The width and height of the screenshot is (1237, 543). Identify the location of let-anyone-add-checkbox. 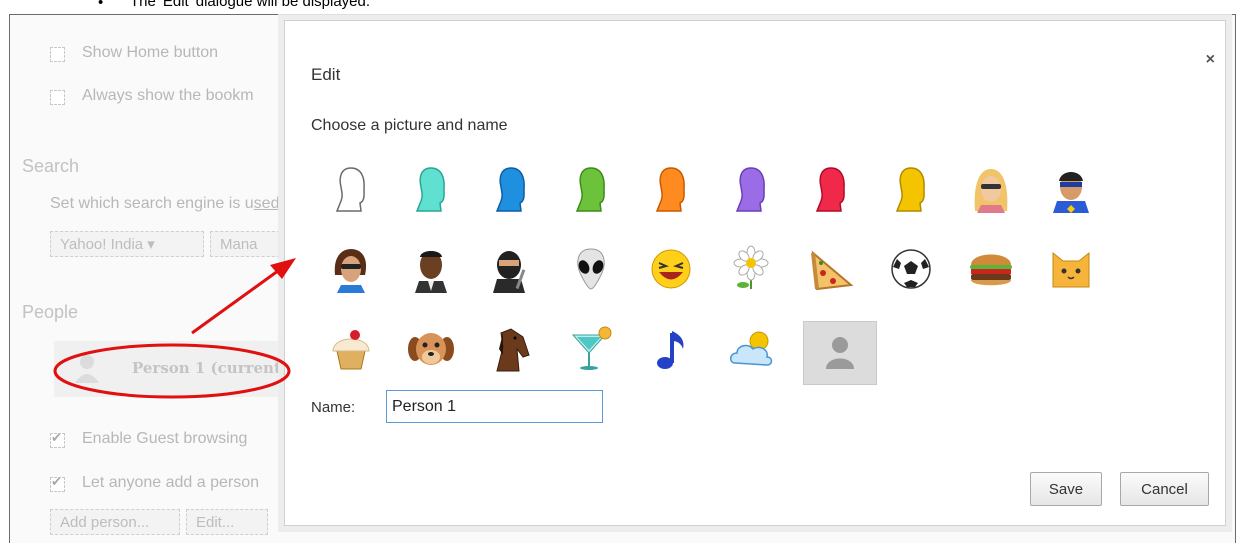
(57, 483).